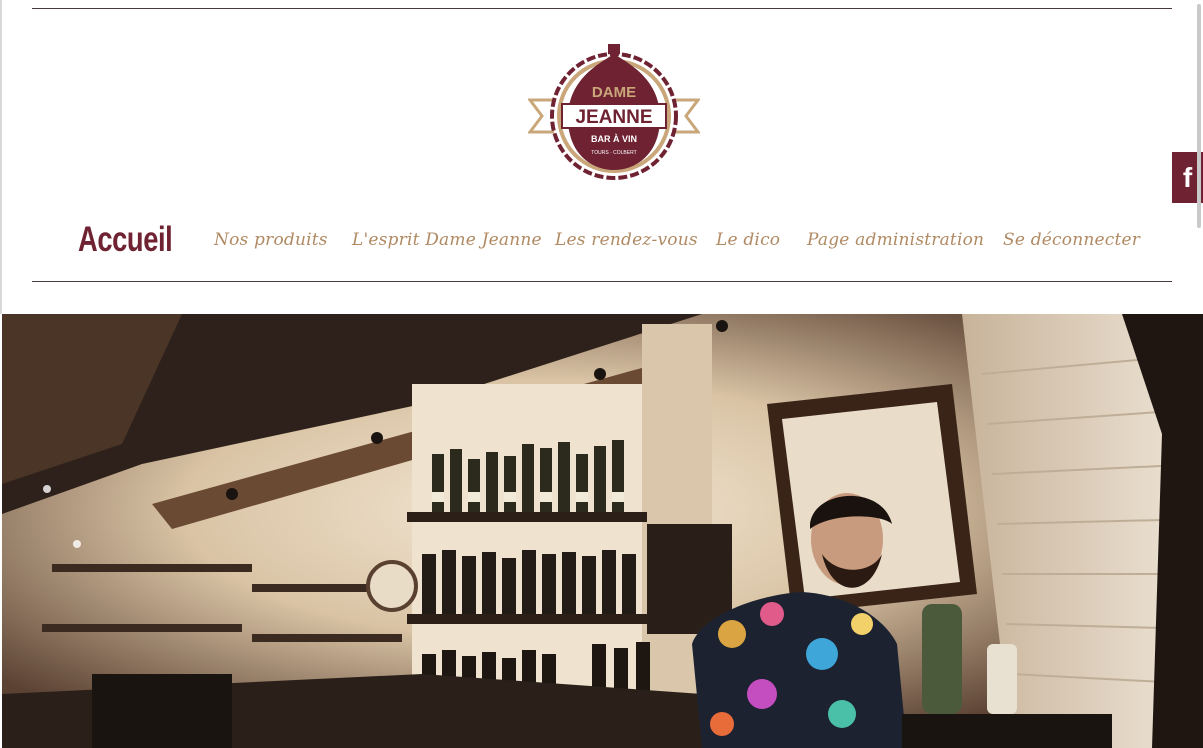  What do you see at coordinates (748, 240) in the screenshot?
I see `nav-item-le-dico: Le dico` at bounding box center [748, 240].